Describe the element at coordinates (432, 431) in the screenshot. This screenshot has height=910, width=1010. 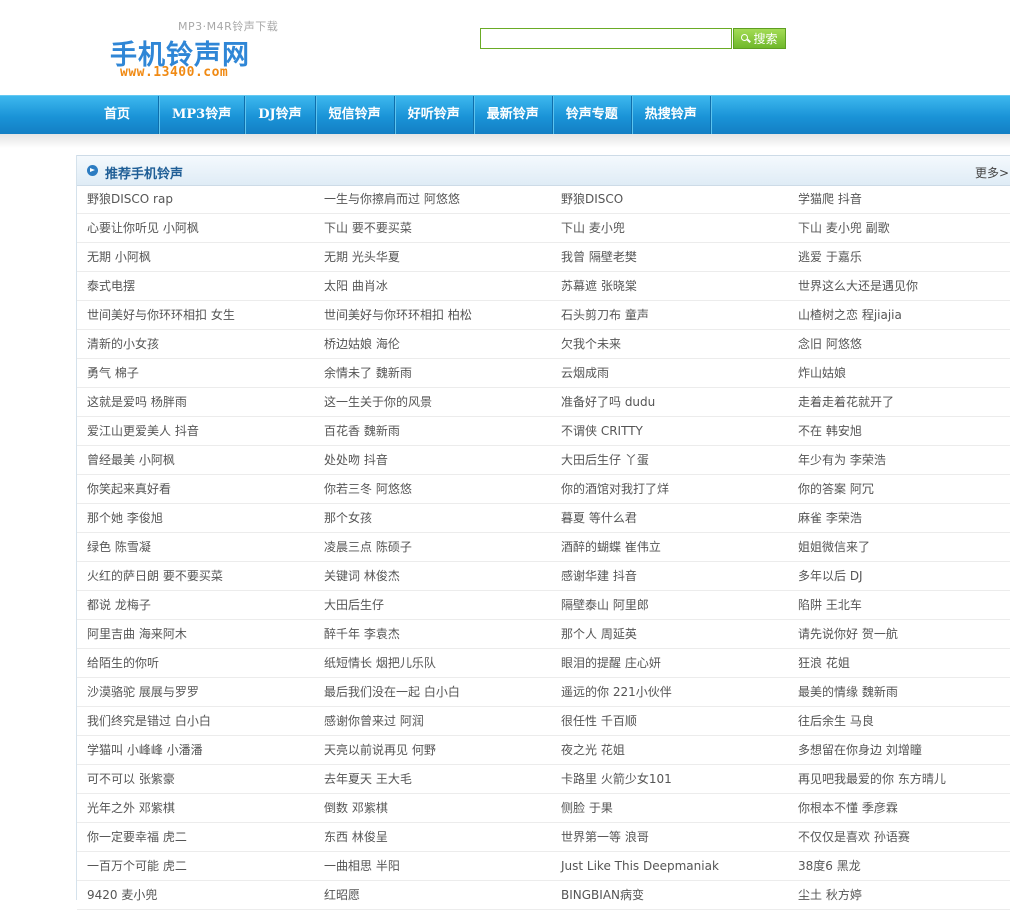
I see `ringtone-link: 百花香 魏新雨` at that location.